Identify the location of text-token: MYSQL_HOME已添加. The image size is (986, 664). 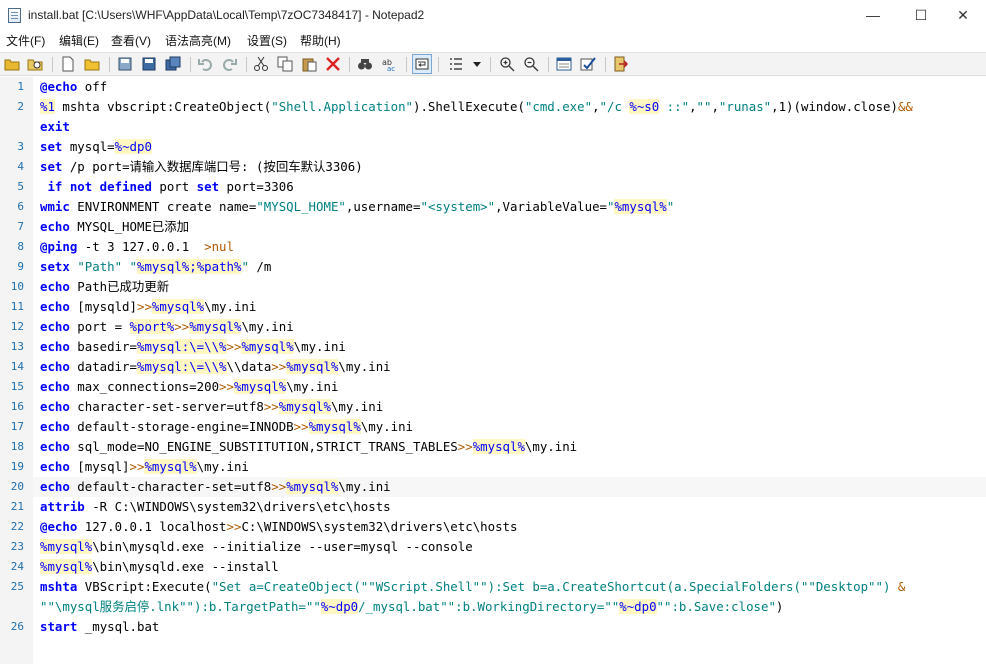
(129, 226).